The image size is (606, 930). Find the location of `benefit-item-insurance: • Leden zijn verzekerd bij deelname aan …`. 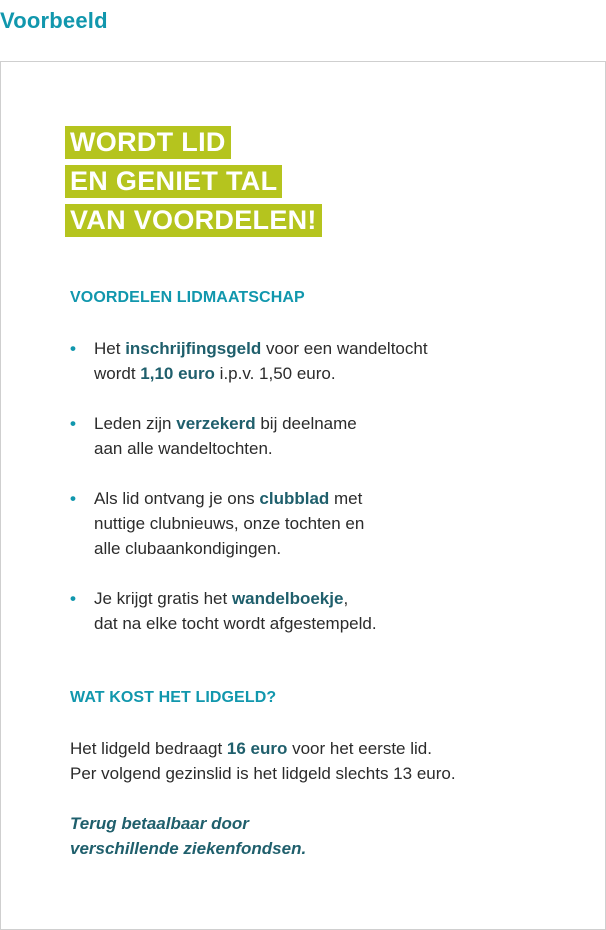

benefit-item-insurance: • Leden zijn verzekerd bij deelname aan … is located at coordinates (310, 436).